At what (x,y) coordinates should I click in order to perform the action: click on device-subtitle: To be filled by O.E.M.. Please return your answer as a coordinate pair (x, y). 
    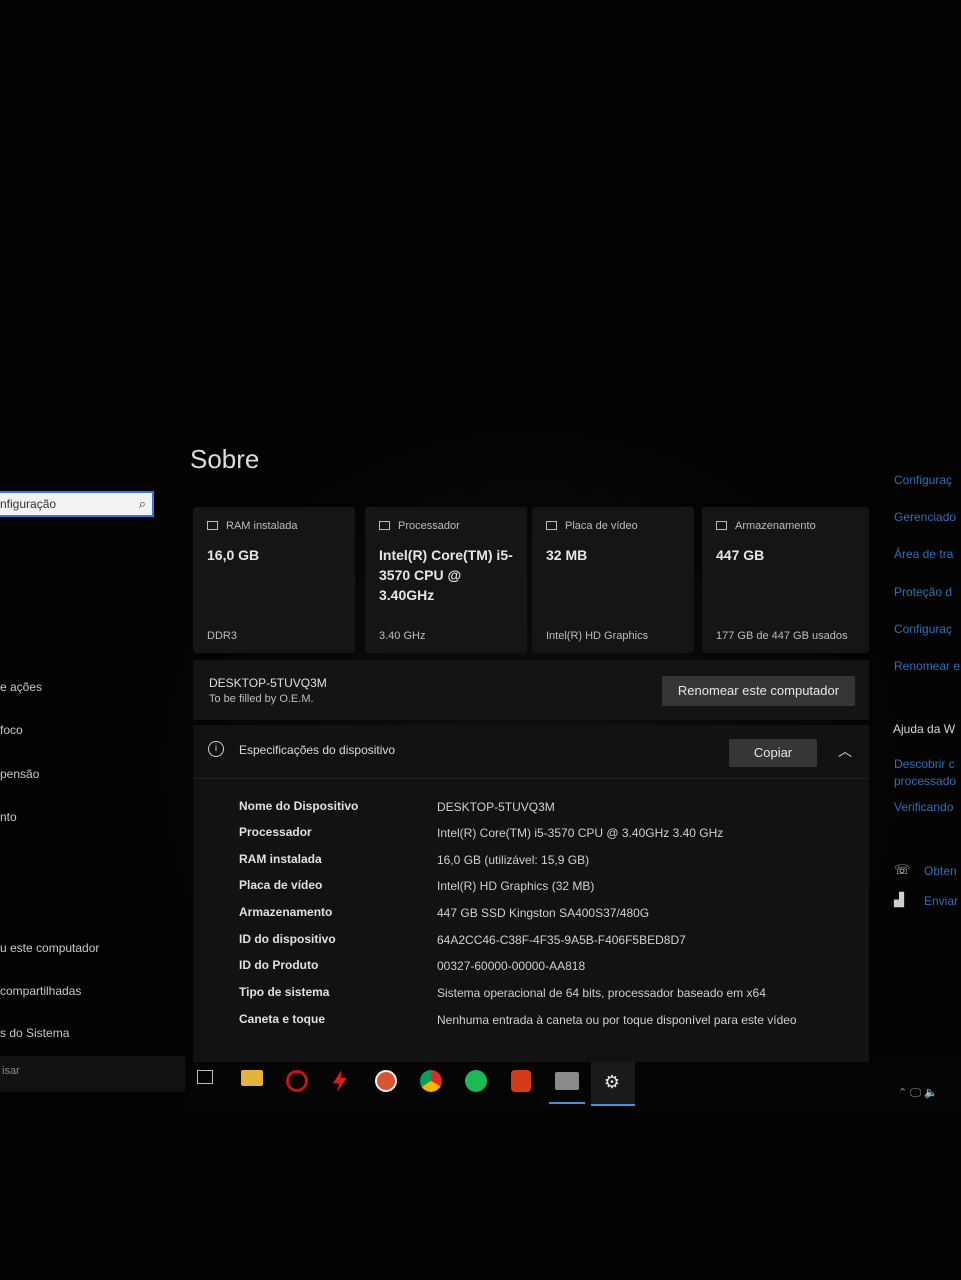
    Looking at the image, I should click on (261, 699).